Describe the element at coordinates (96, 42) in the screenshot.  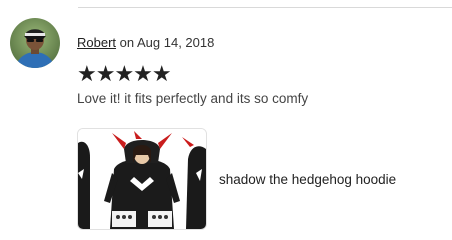
I see `reviewer-name-link: Robert` at that location.